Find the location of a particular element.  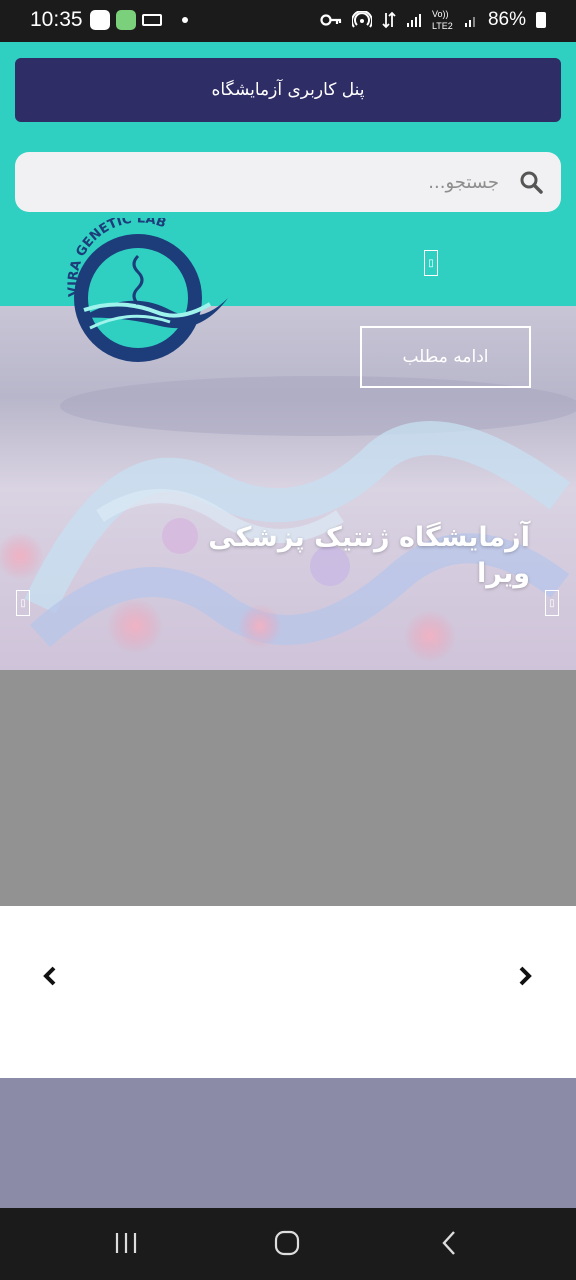

search-icon is located at coordinates (531, 182).